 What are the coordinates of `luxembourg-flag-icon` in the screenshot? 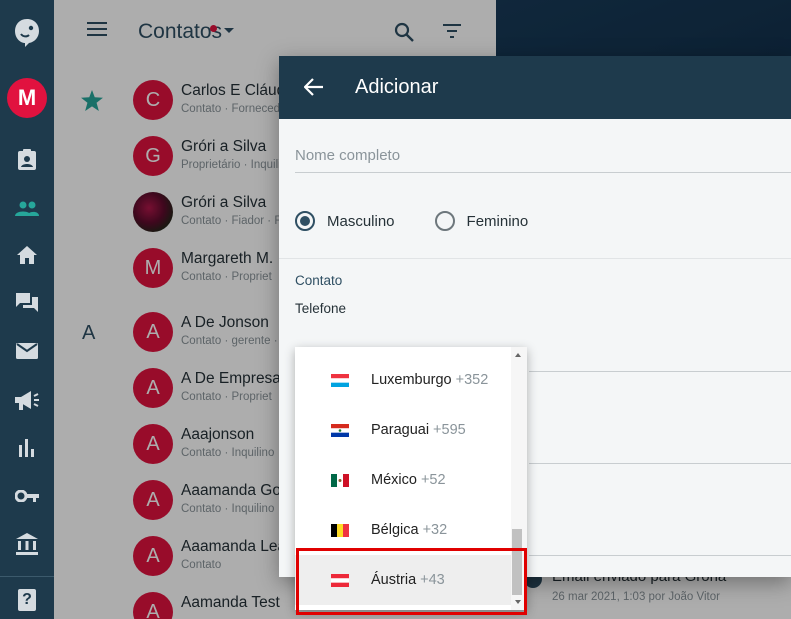 It's located at (340, 380).